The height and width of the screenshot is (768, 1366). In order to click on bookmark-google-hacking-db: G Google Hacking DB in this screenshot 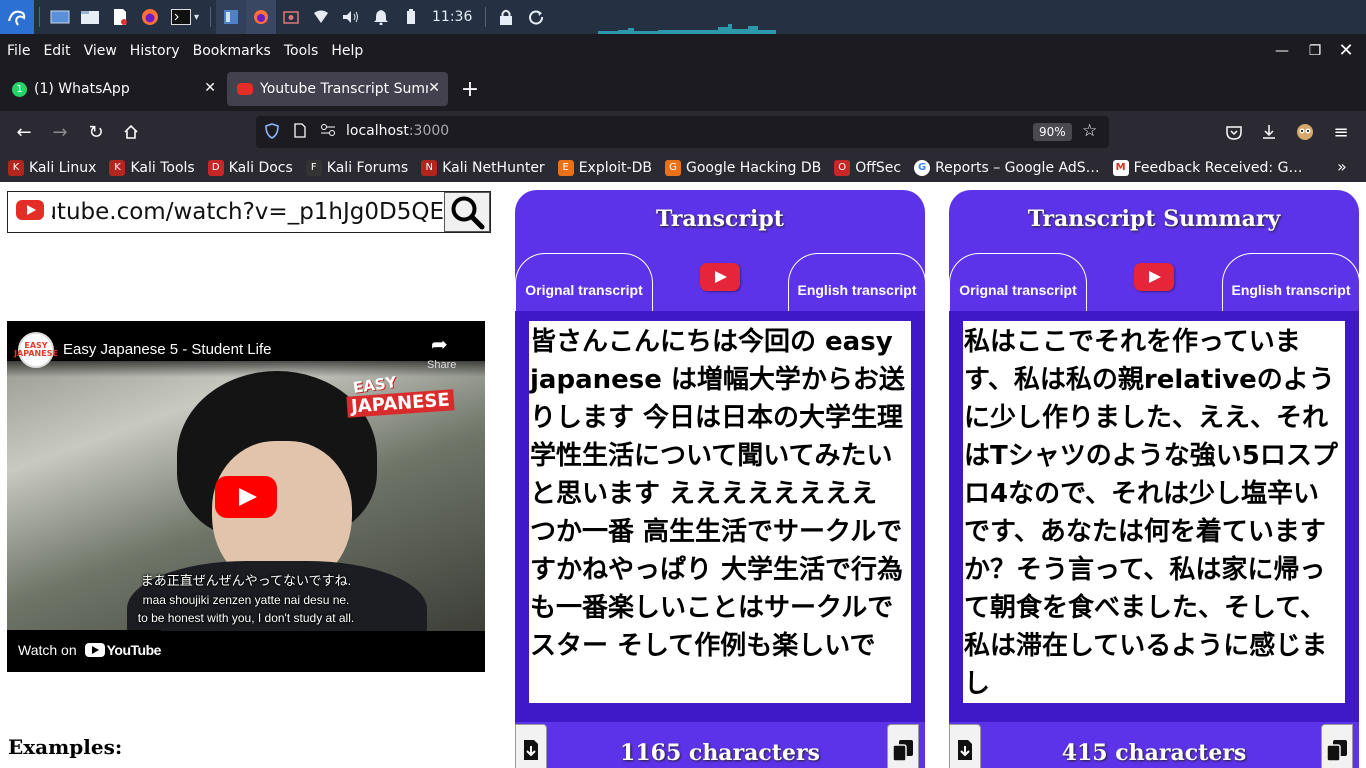, I will do `click(741, 167)`.